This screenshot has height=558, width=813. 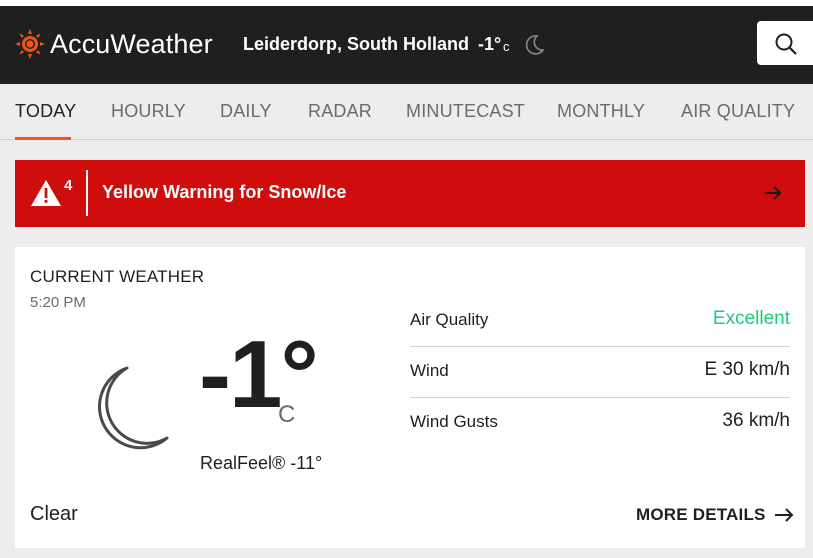 What do you see at coordinates (148, 111) in the screenshot?
I see `tab-hourly: HOURLY` at bounding box center [148, 111].